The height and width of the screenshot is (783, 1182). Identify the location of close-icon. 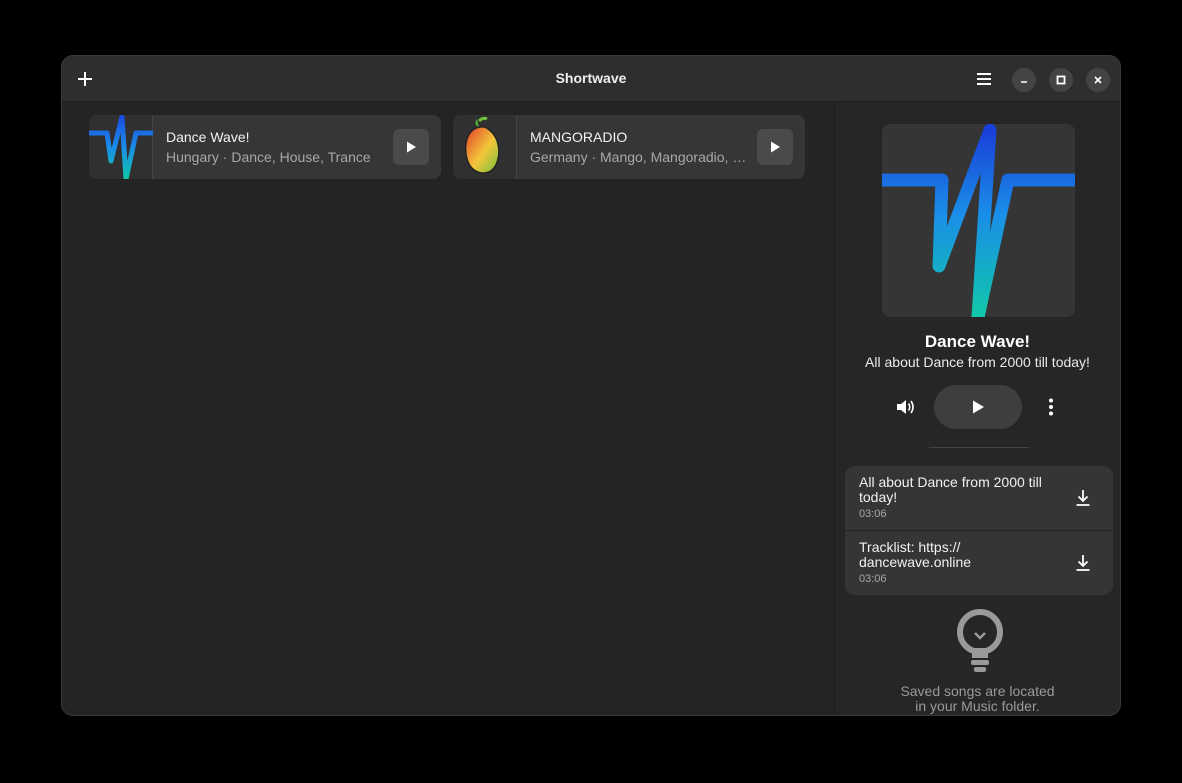
(1098, 80).